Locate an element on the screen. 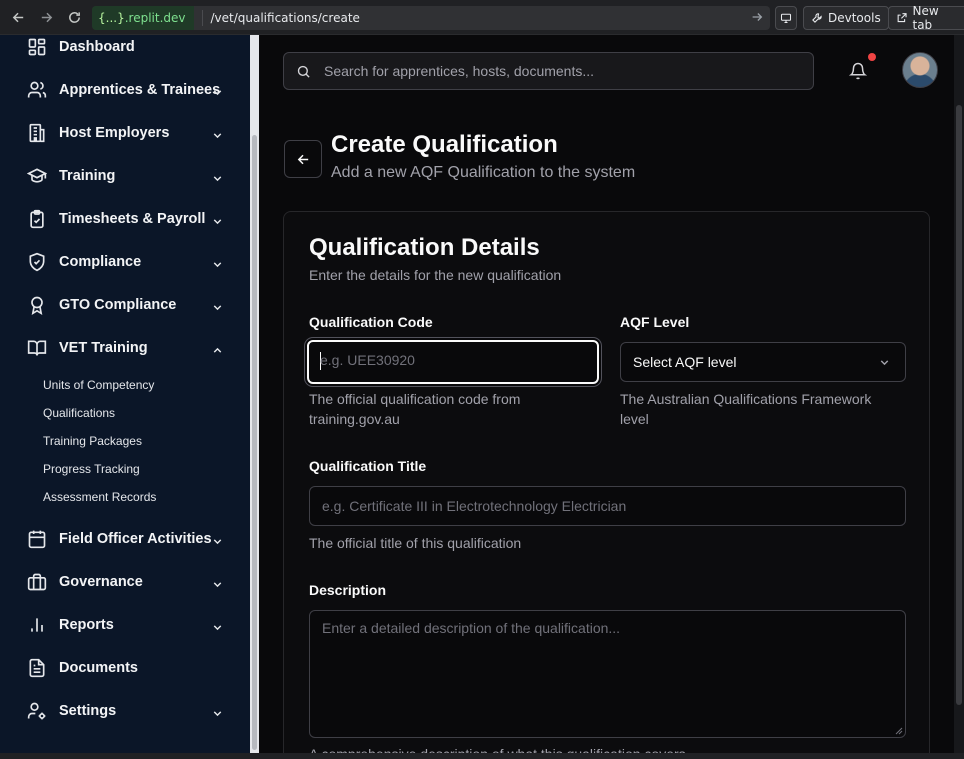 This screenshot has width=964, height=759. sidebar-item-label: Training is located at coordinates (87, 176).